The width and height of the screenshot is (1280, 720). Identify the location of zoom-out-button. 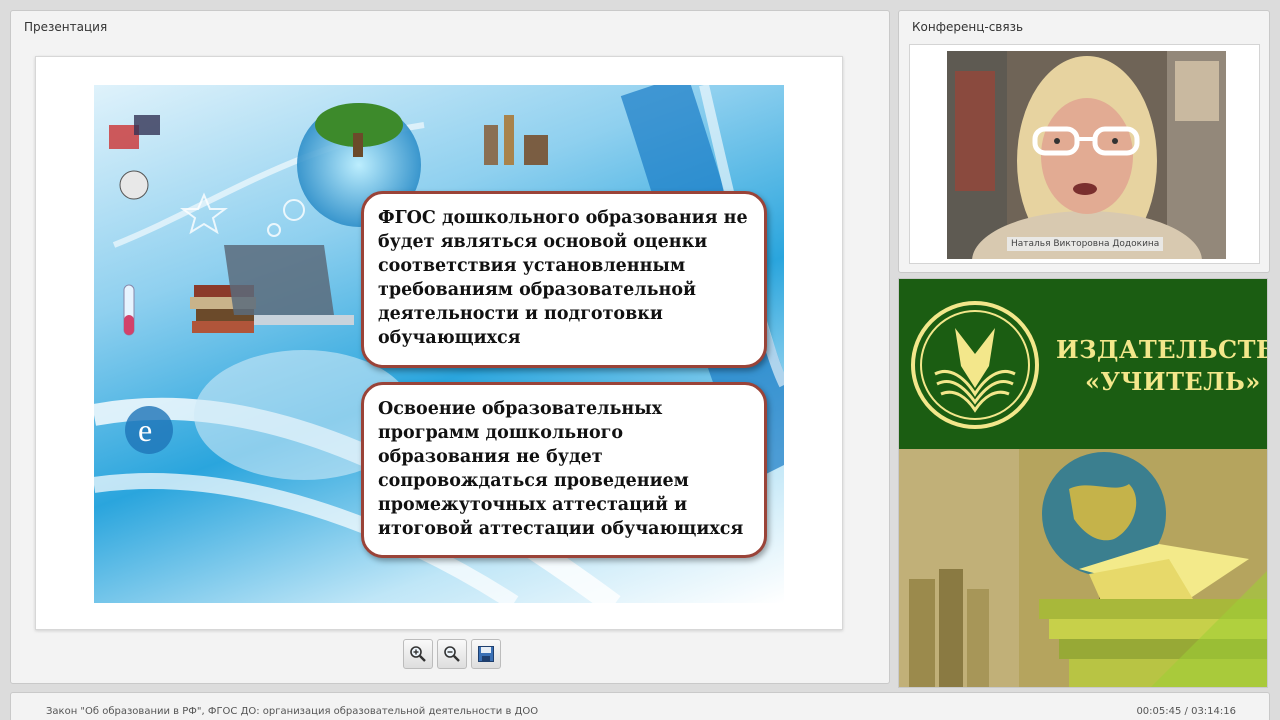
(452, 654).